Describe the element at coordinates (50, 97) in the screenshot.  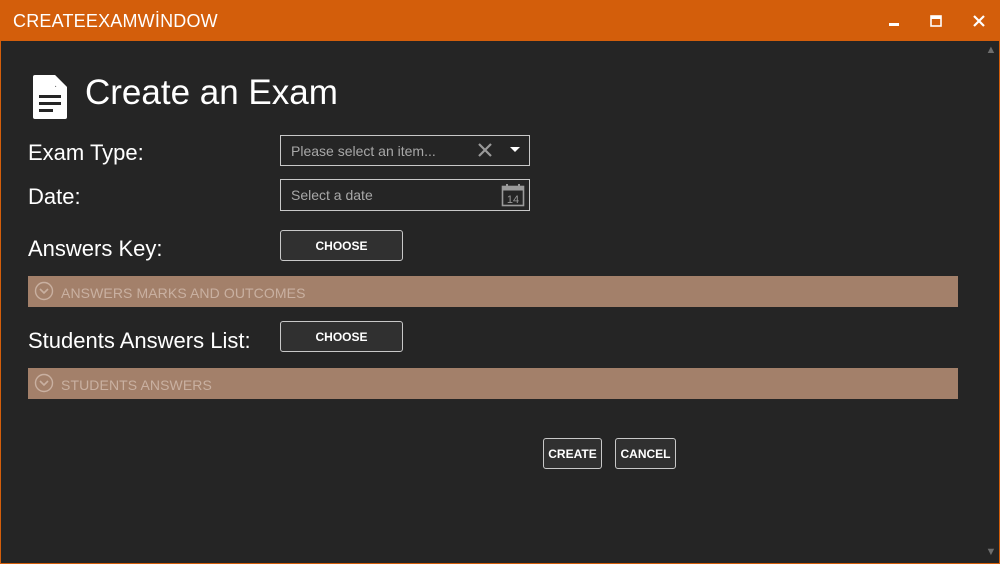
I see `document-icon` at that location.